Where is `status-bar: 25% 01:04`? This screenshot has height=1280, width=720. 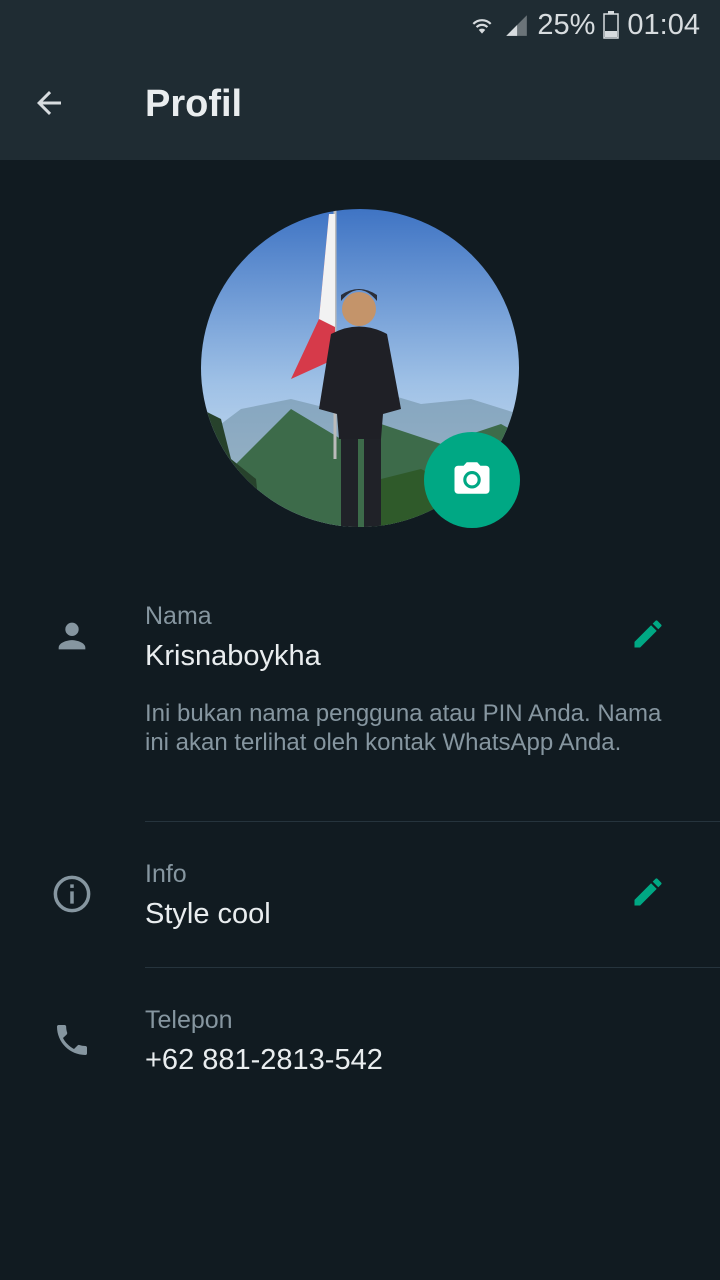 status-bar: 25% 01:04 is located at coordinates (360, 25).